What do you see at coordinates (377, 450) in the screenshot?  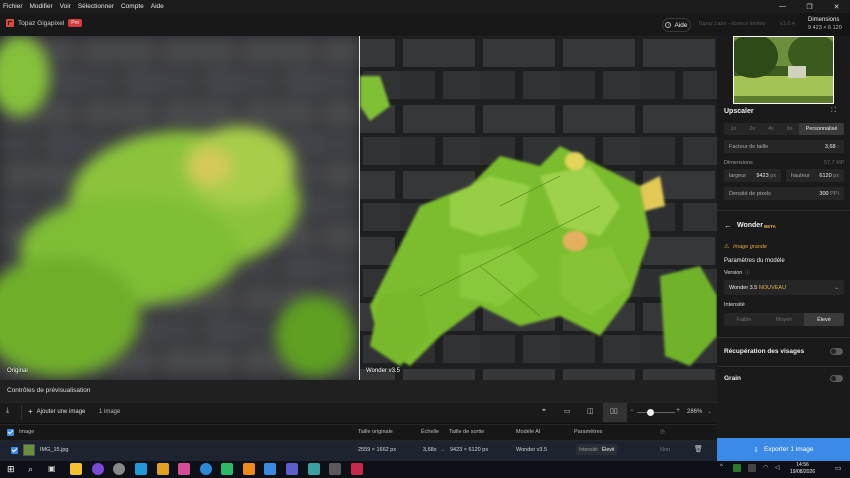 I see `row-original-size: 2559 × 1662 px` at bounding box center [377, 450].